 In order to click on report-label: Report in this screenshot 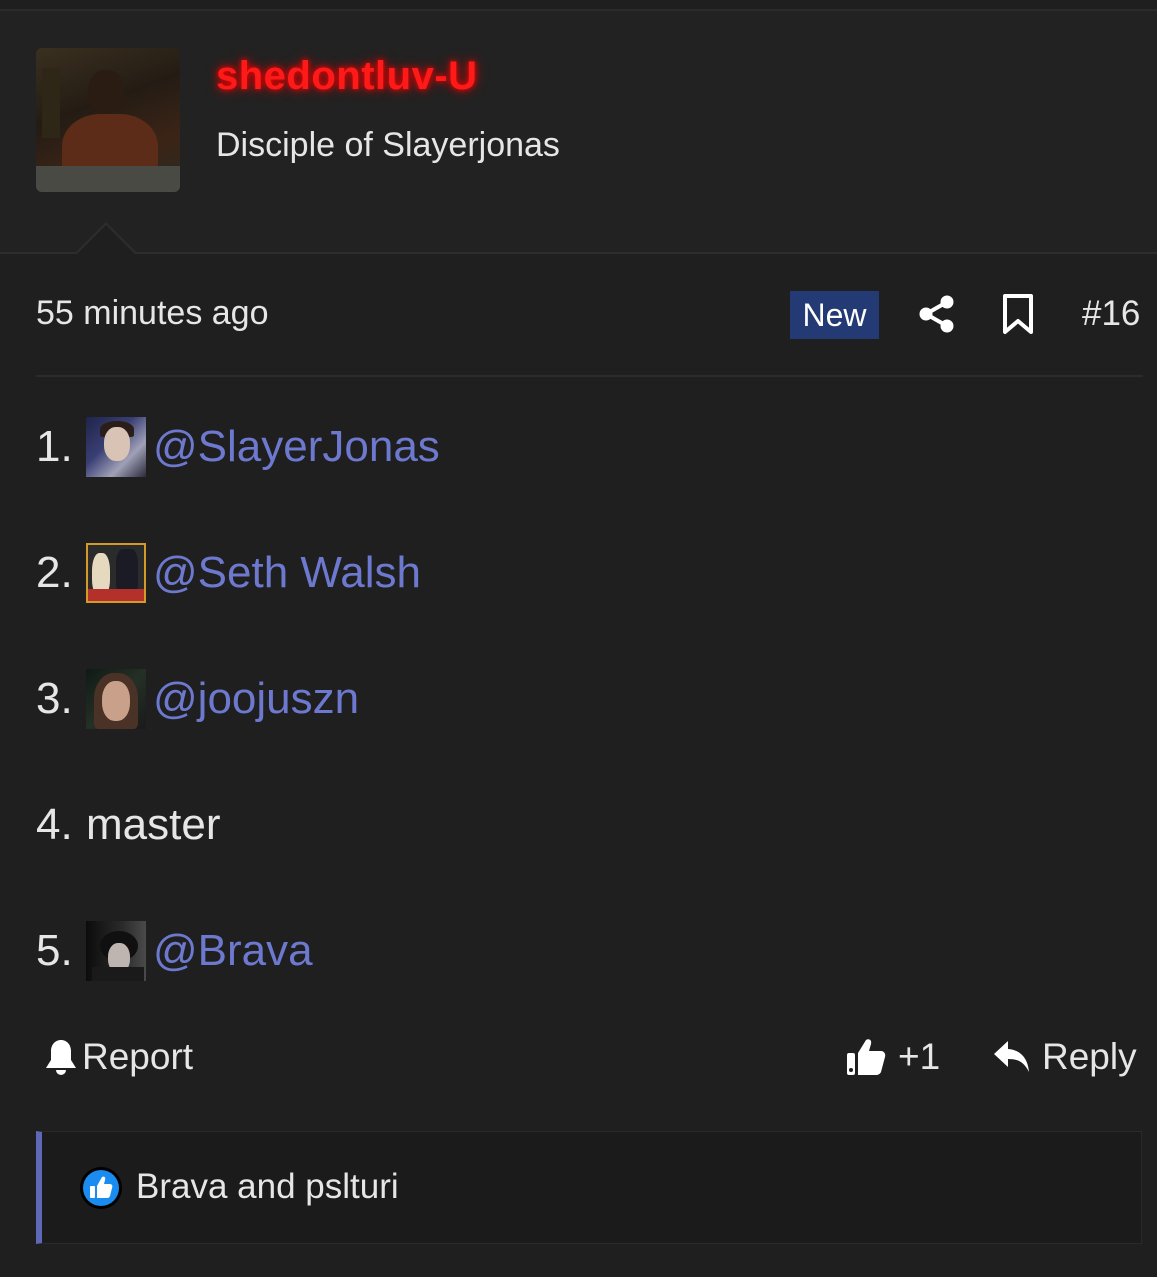, I will do `click(138, 1056)`.